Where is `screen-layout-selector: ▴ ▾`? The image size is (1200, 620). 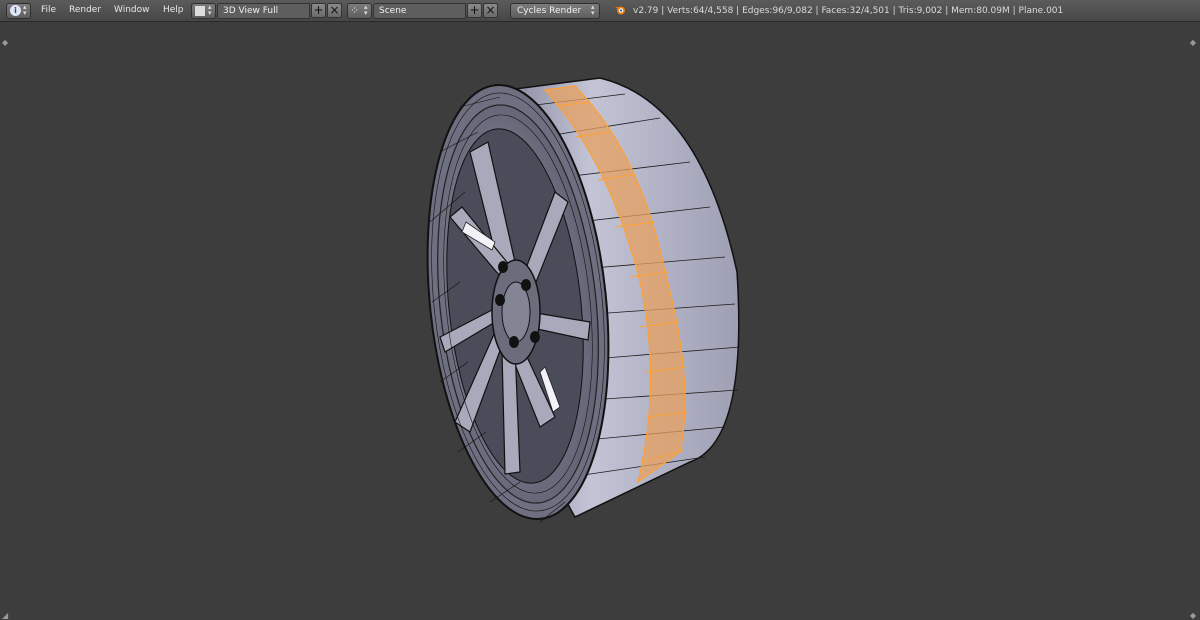 screen-layout-selector: ▴ ▾ is located at coordinates (203, 11).